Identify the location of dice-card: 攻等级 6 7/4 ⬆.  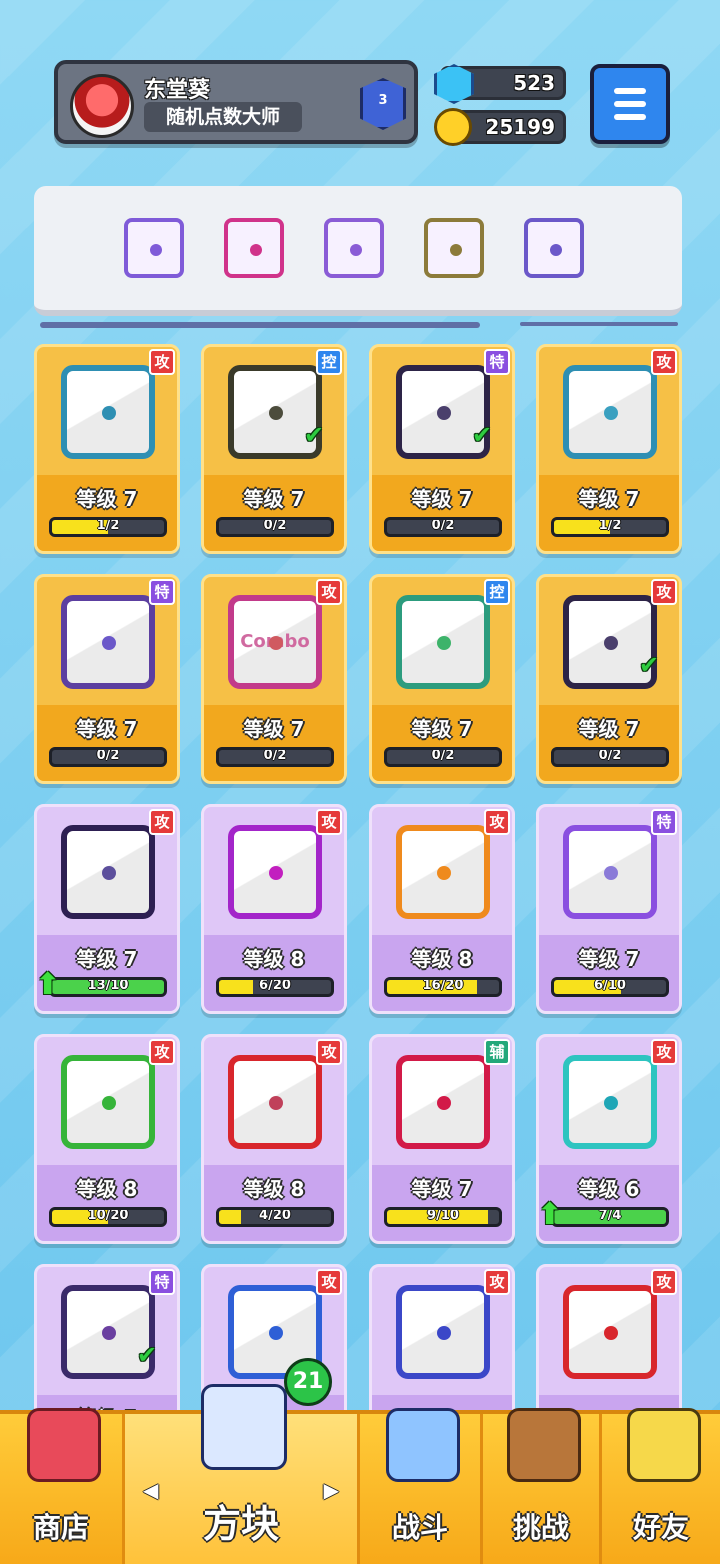
(609, 1139).